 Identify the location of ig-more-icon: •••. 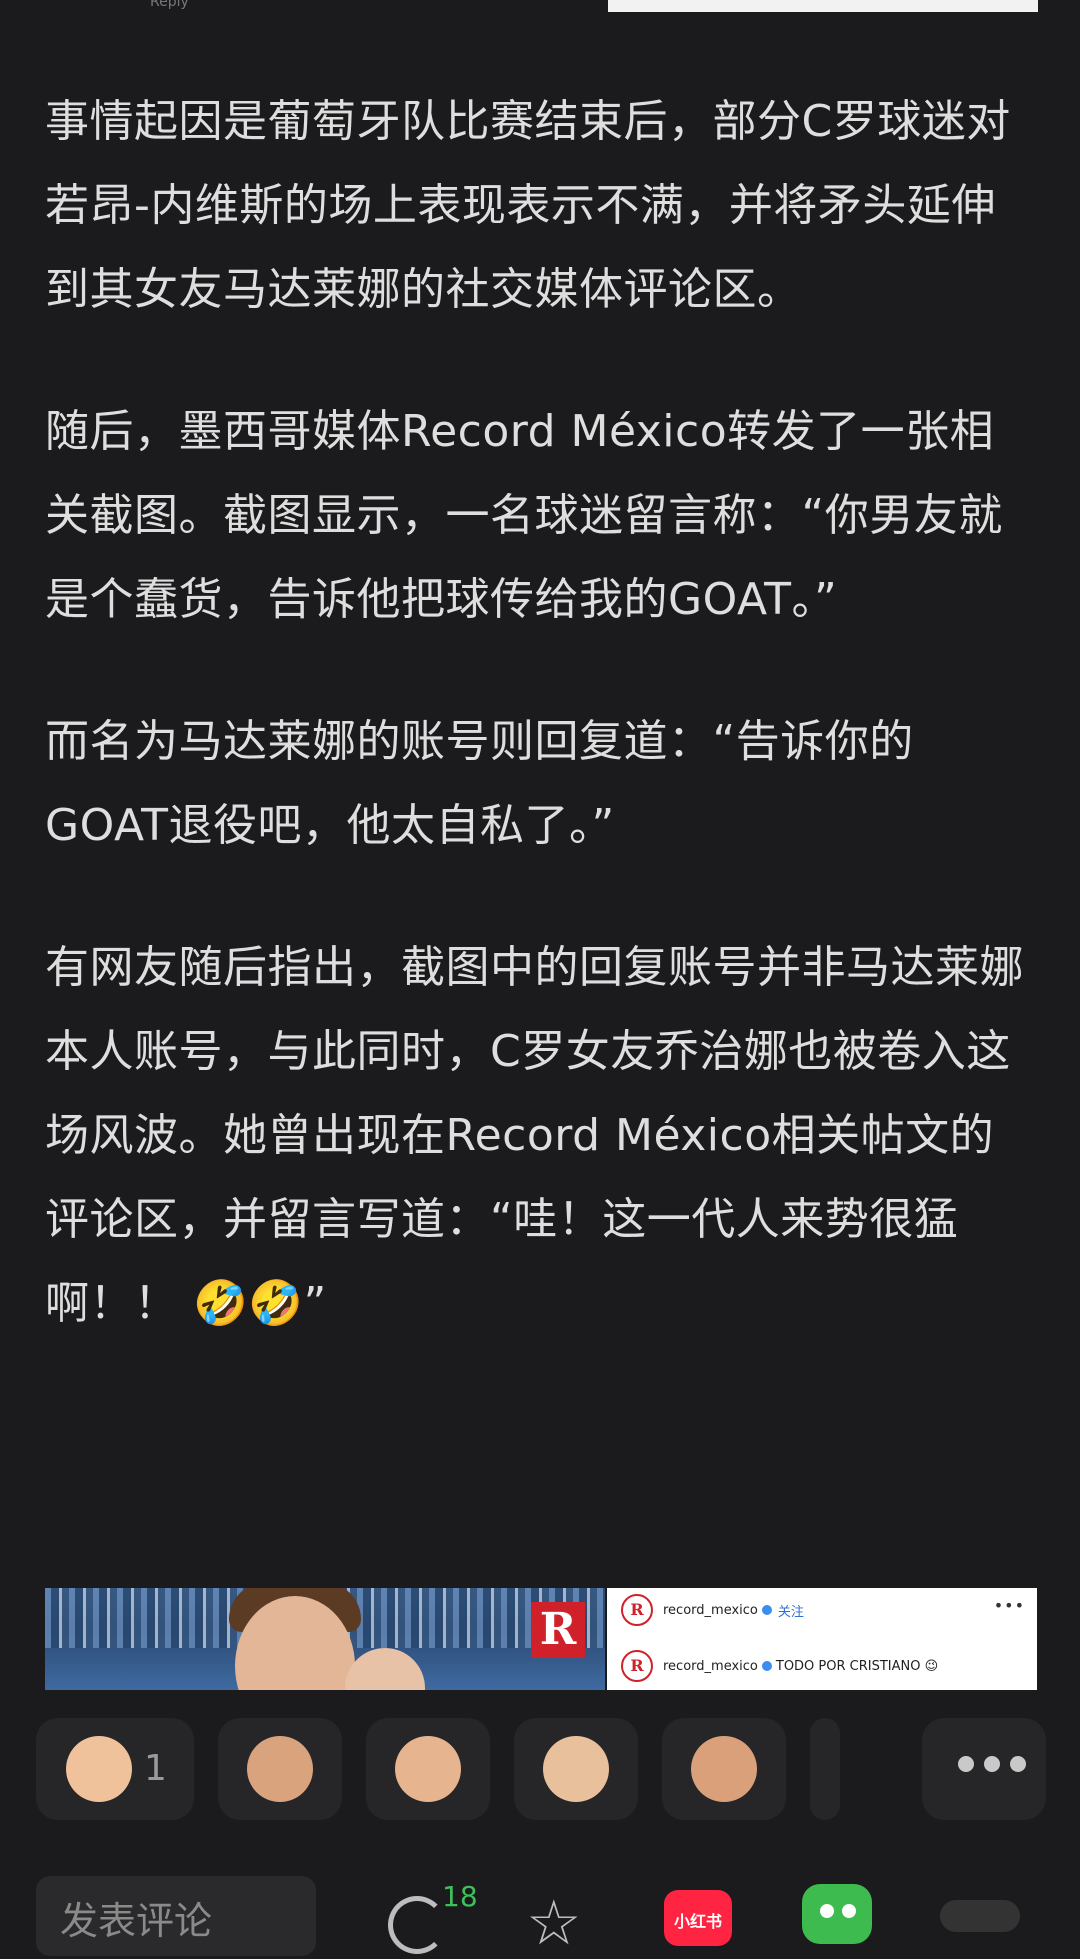
(1009, 1605).